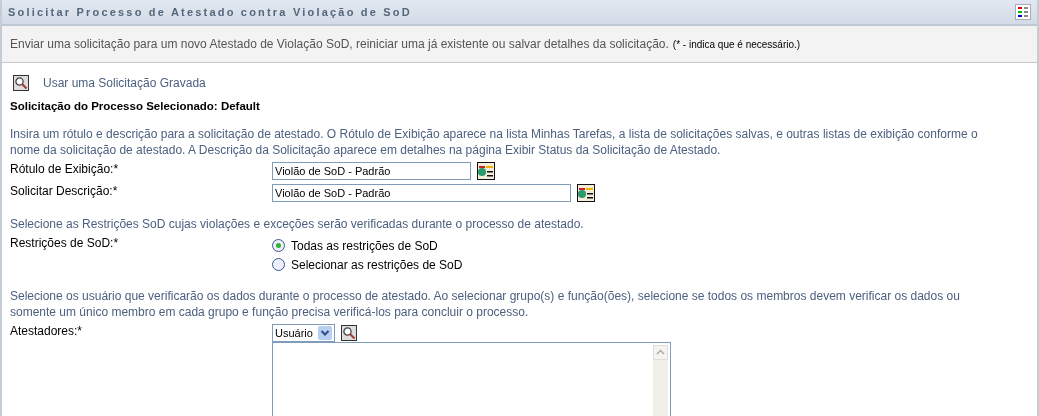  What do you see at coordinates (494, 142) in the screenshot?
I see `instructions-text: Insira um rótulo e descrição para a solicitação de atestado. O Rótulo de Exibição aparece na lista Minhas Tarefas, a lista de solicitações salvas, e outras listas de exibição conforme o nome da solicitação de atestado. A Descrição da Solicitação aparece em detalhes na página Exibir Status da Solicitação de Atestado.` at bounding box center [494, 142].